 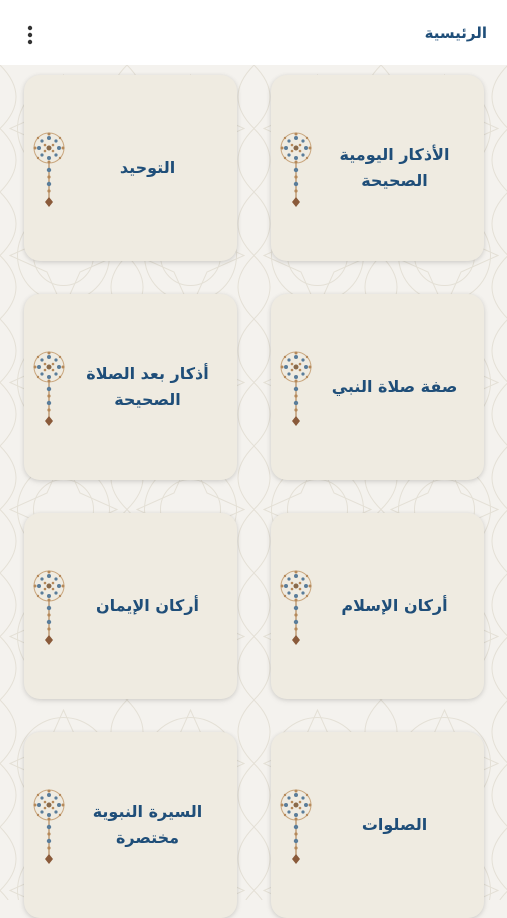 I want to click on card-label: أركان الإيمان, so click(x=147, y=605).